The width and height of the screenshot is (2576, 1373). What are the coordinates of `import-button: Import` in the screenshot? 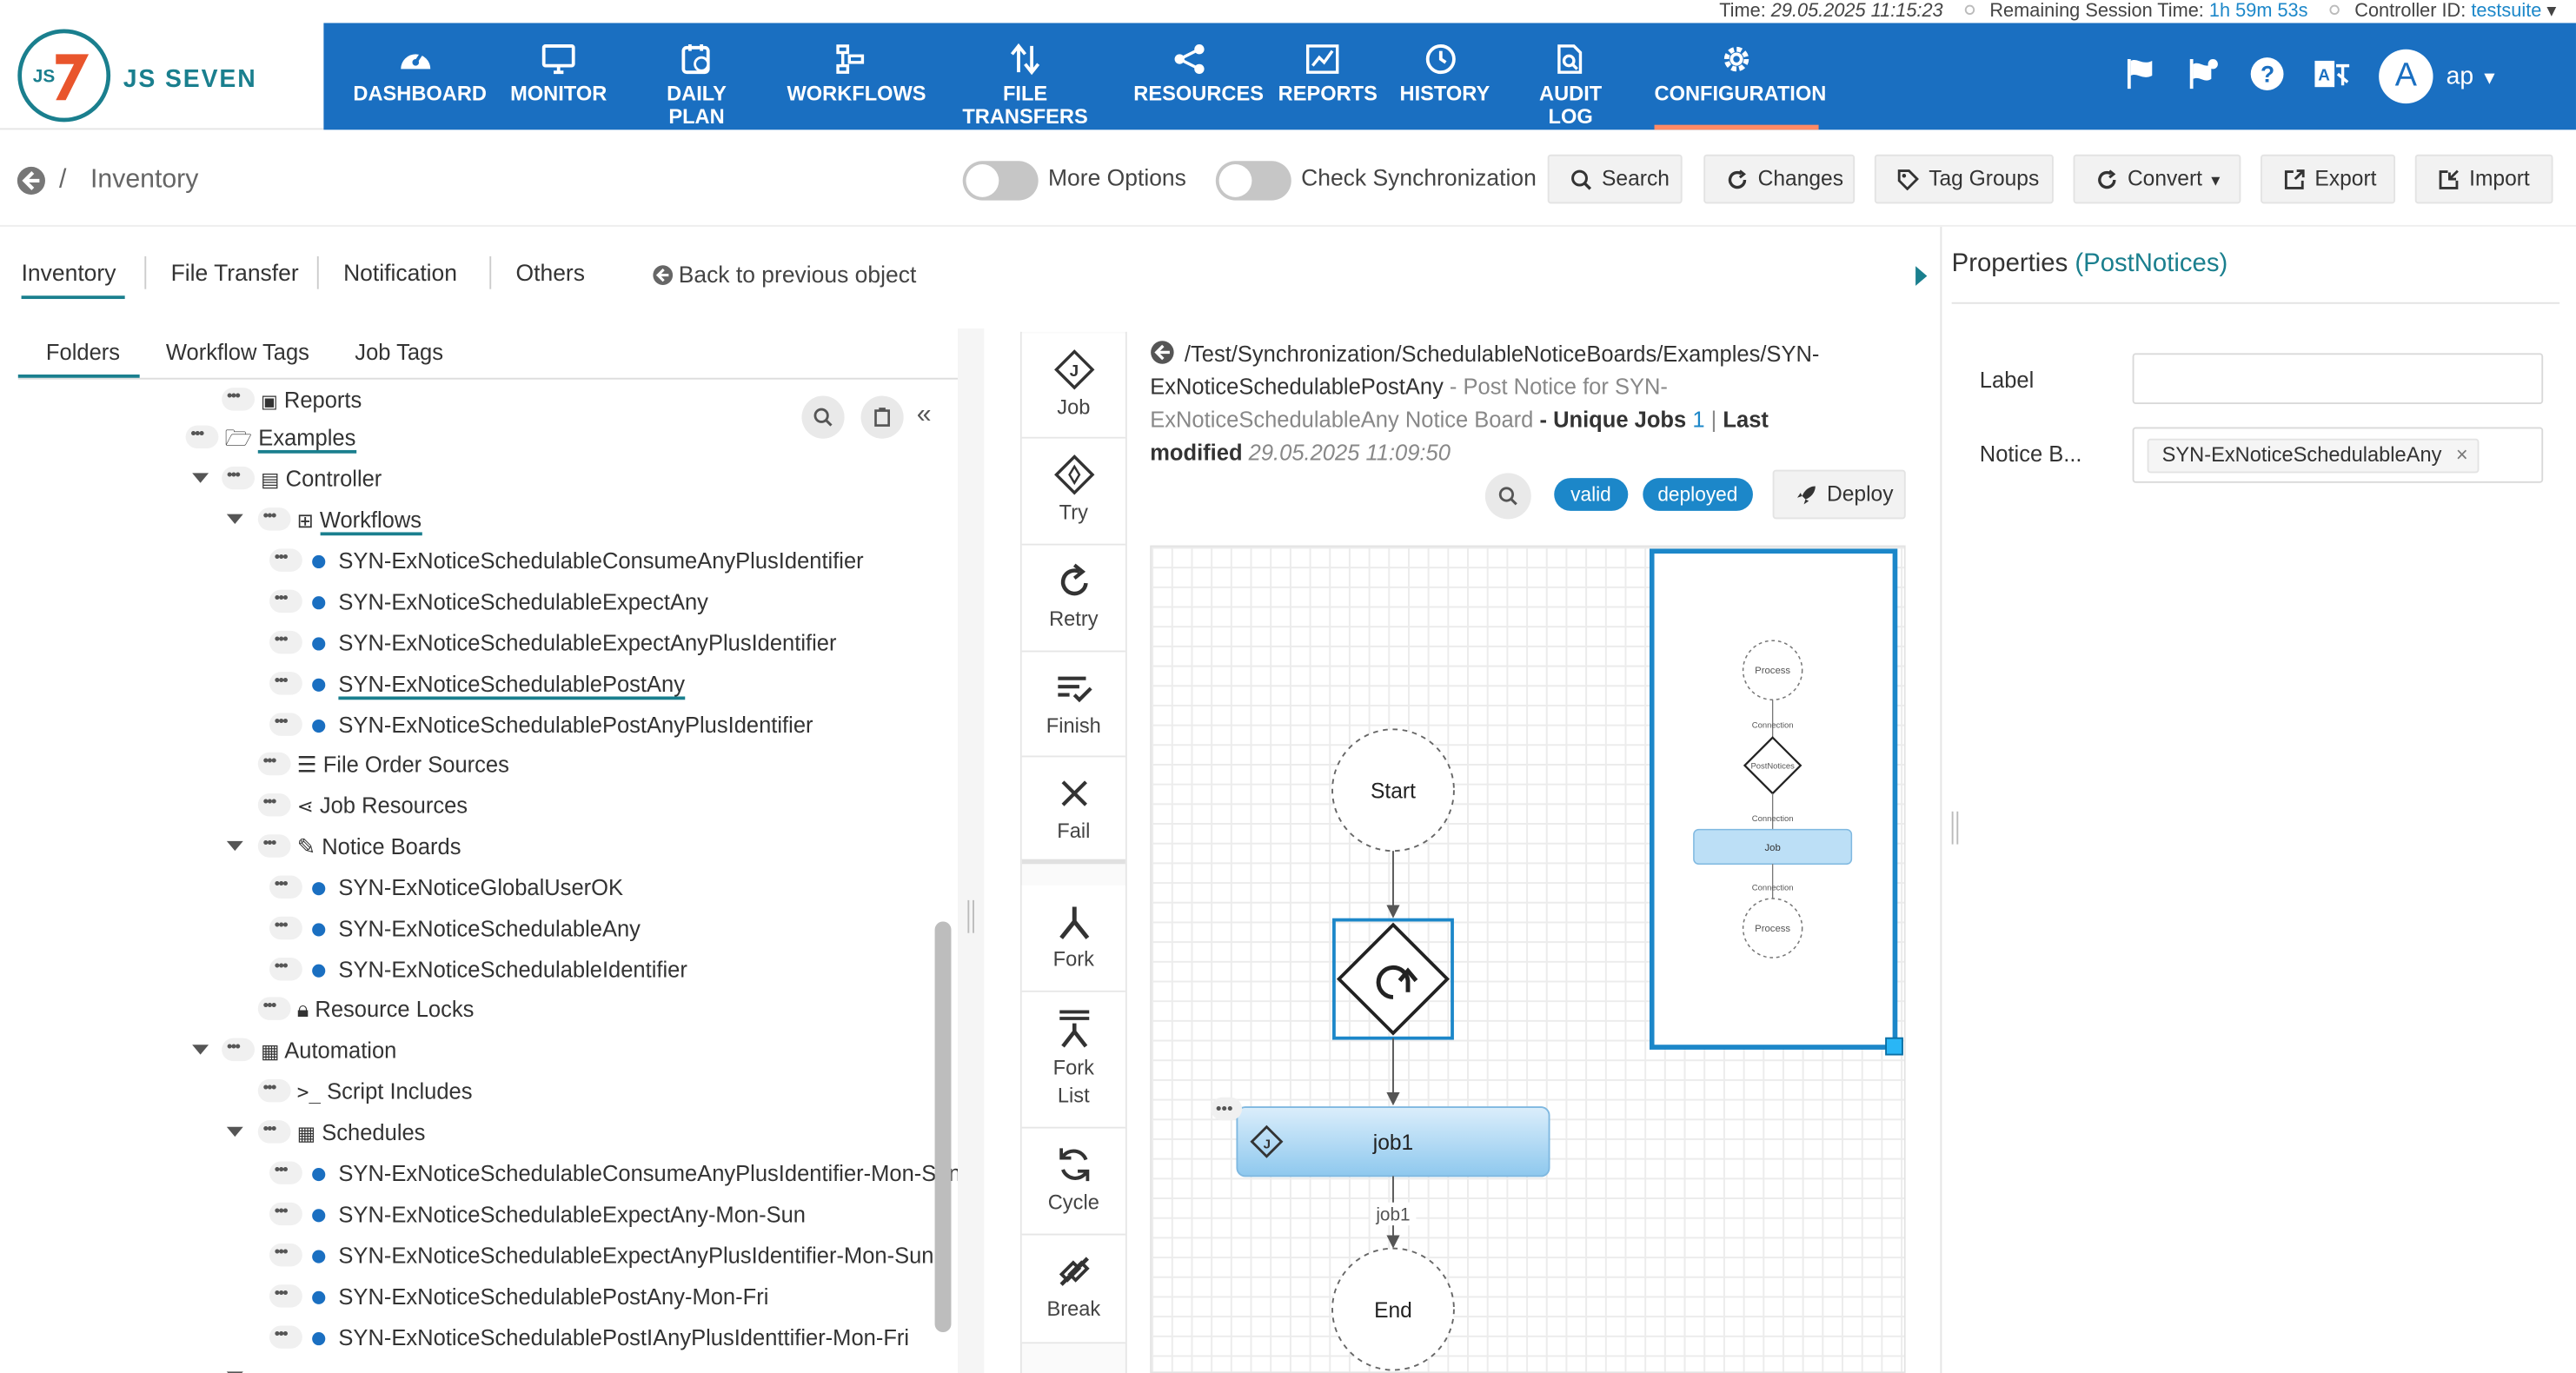 It's located at (2483, 179).